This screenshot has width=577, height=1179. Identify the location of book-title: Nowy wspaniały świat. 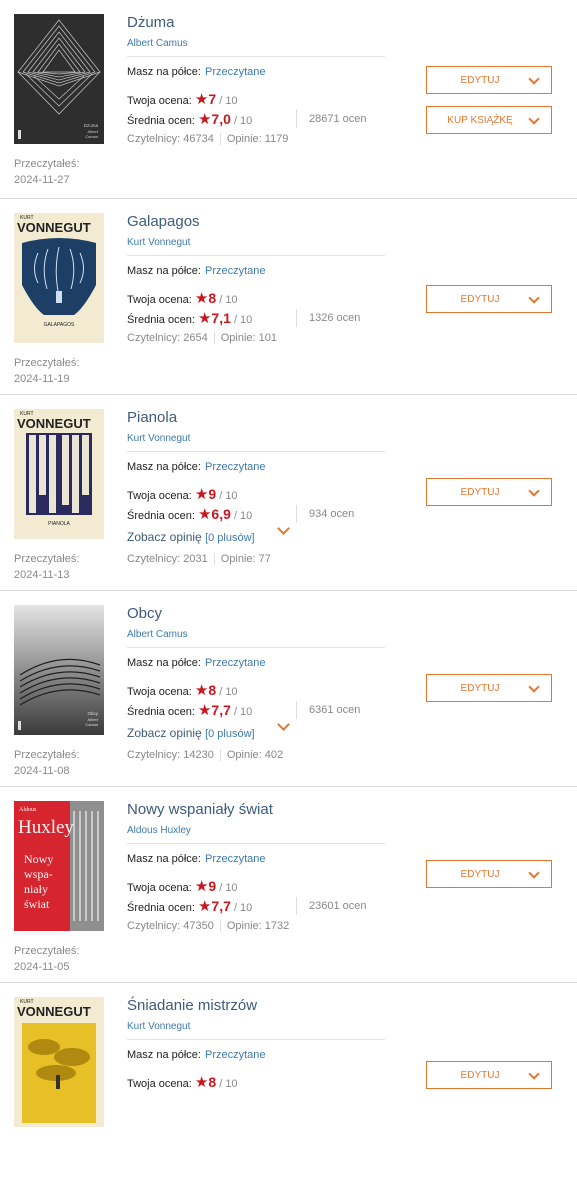
(200, 809).